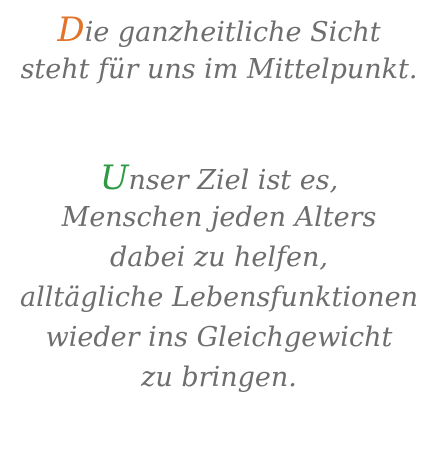 This screenshot has height=450, width=438. I want to click on paragraph2-line4: alltägliche Lebensfunktionen, so click(219, 297).